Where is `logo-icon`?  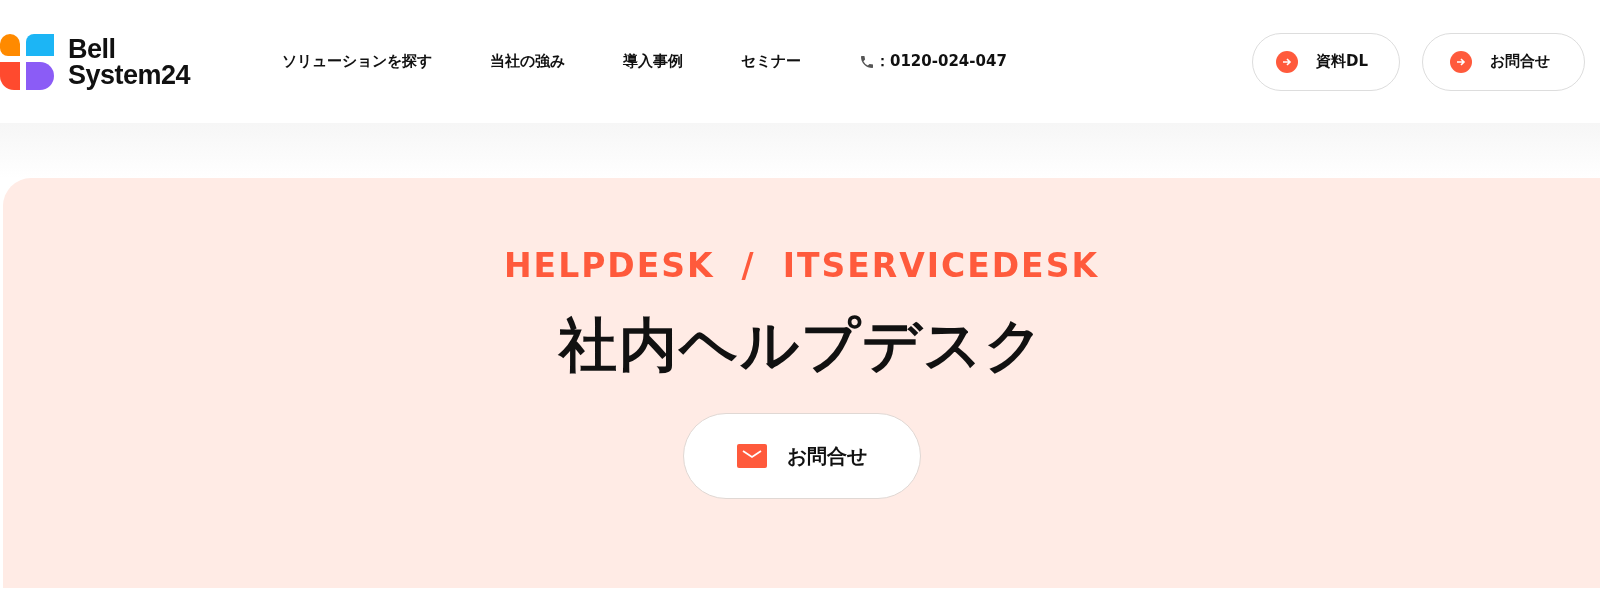 logo-icon is located at coordinates (28, 61).